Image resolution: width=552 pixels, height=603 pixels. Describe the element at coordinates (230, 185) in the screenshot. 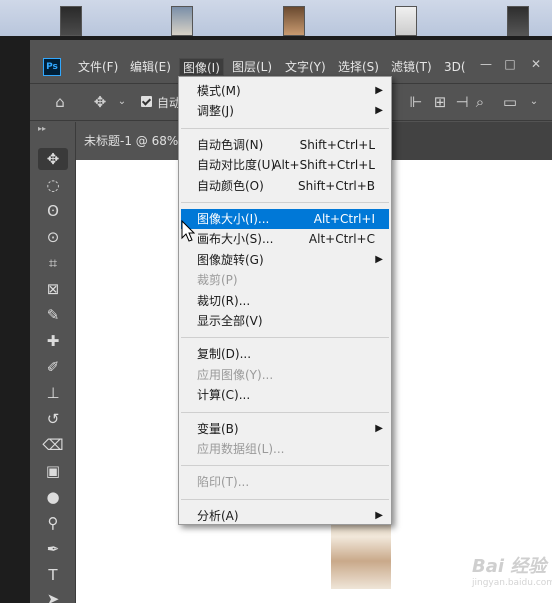

I see `image-menu-item-label: 自动颜色(O)` at that location.